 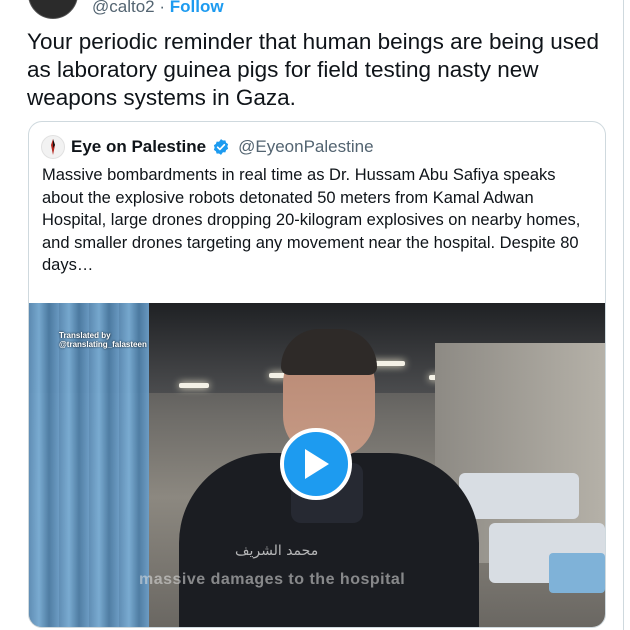 What do you see at coordinates (194, 385) in the screenshot?
I see `ceiling-light` at bounding box center [194, 385].